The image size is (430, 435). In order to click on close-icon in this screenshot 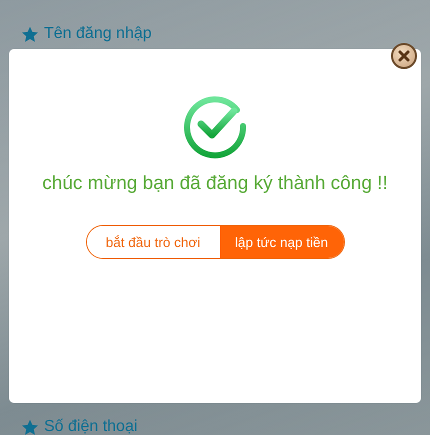, I will do `click(404, 56)`.